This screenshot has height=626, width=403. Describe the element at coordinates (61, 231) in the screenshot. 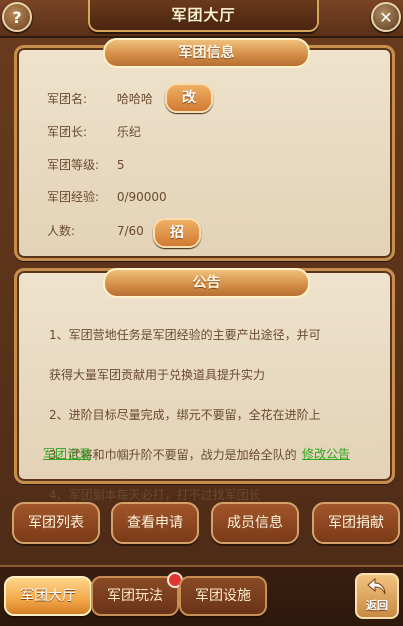

I see `guild-members-label: 人数:` at that location.